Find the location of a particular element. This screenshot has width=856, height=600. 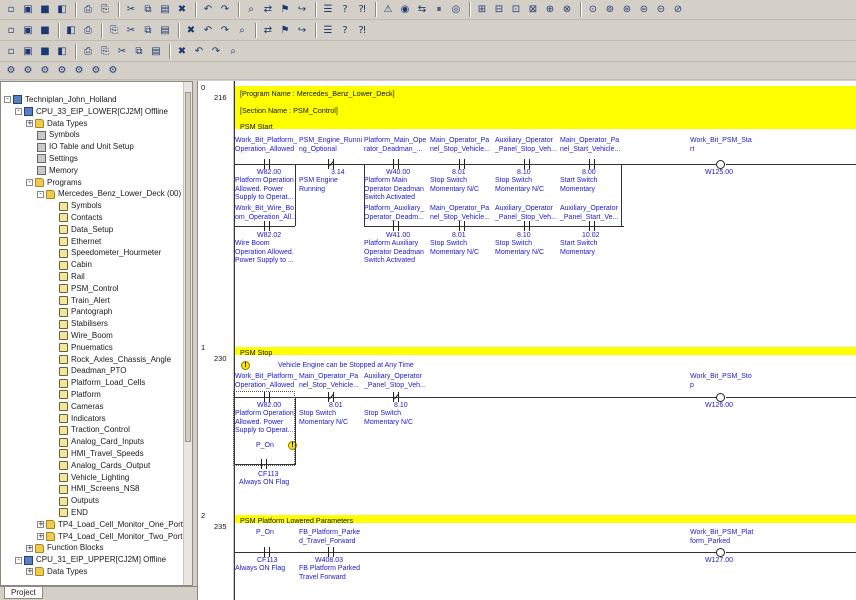

pin-icon: ↪ is located at coordinates (302, 30).